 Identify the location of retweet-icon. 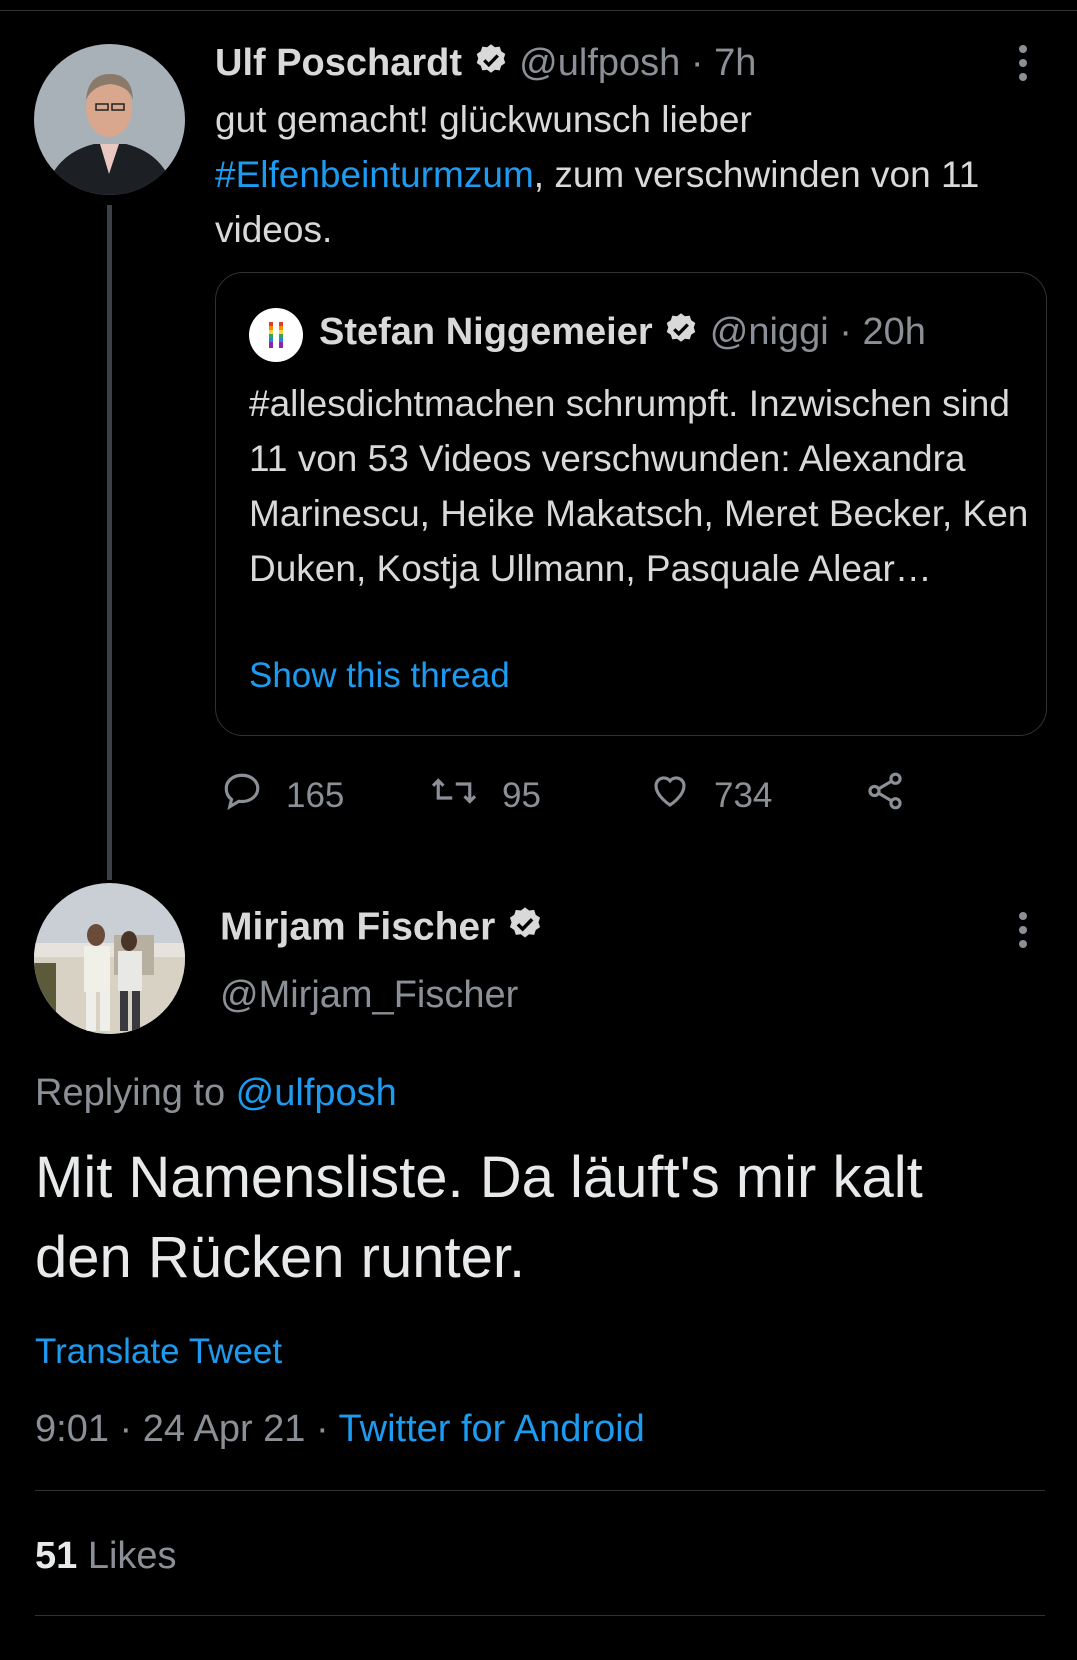
(454, 795).